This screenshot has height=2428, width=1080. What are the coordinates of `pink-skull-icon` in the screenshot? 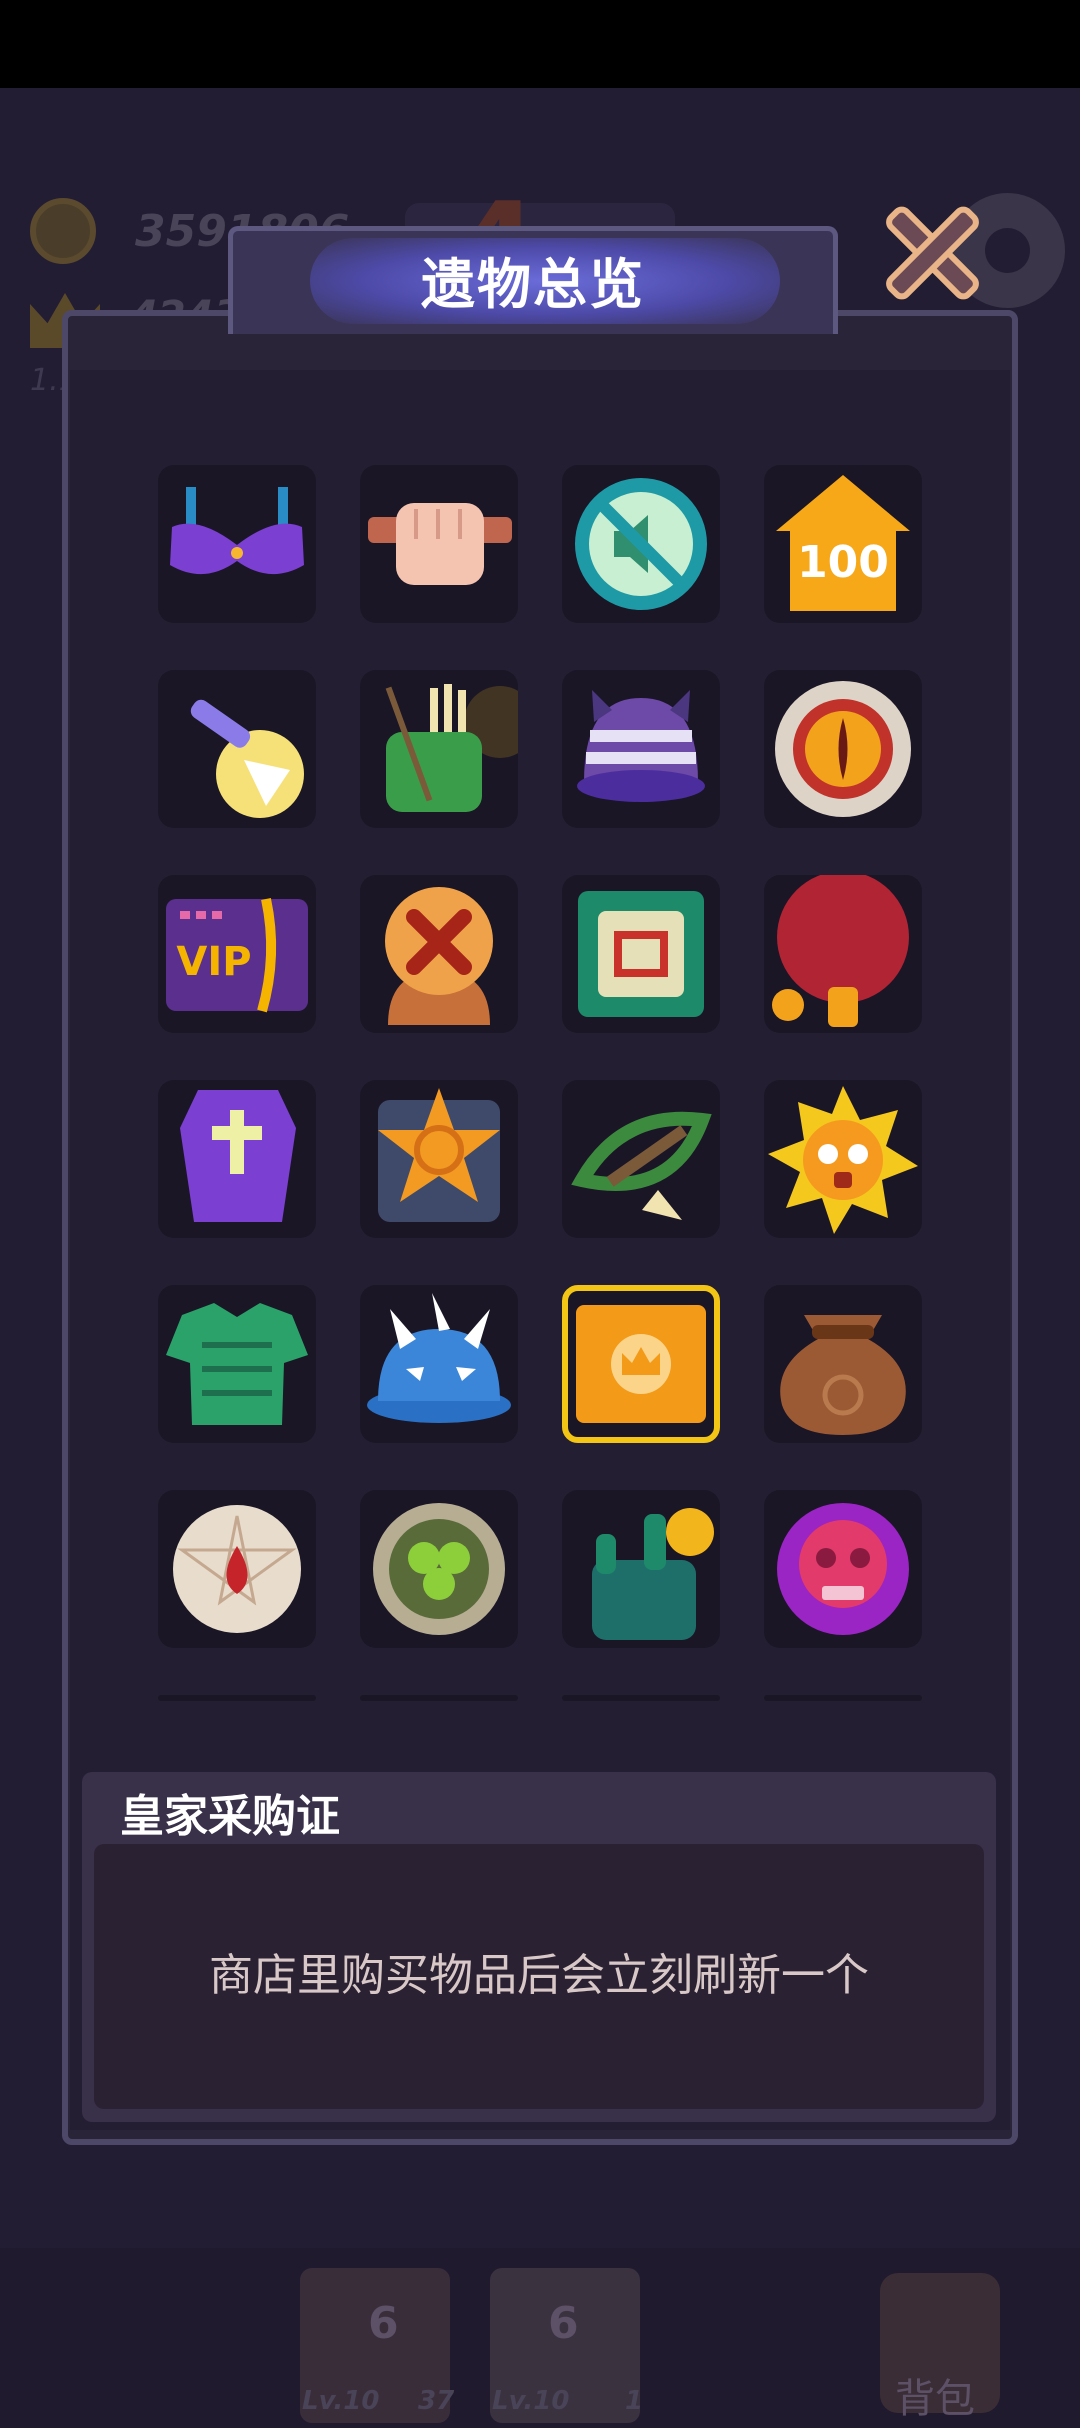 It's located at (843, 1569).